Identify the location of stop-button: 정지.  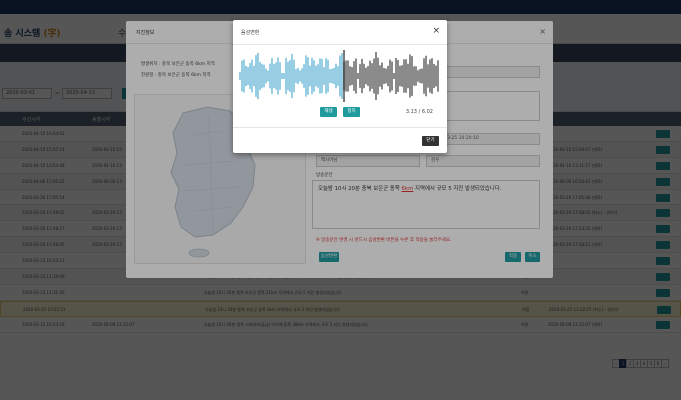
(351, 112).